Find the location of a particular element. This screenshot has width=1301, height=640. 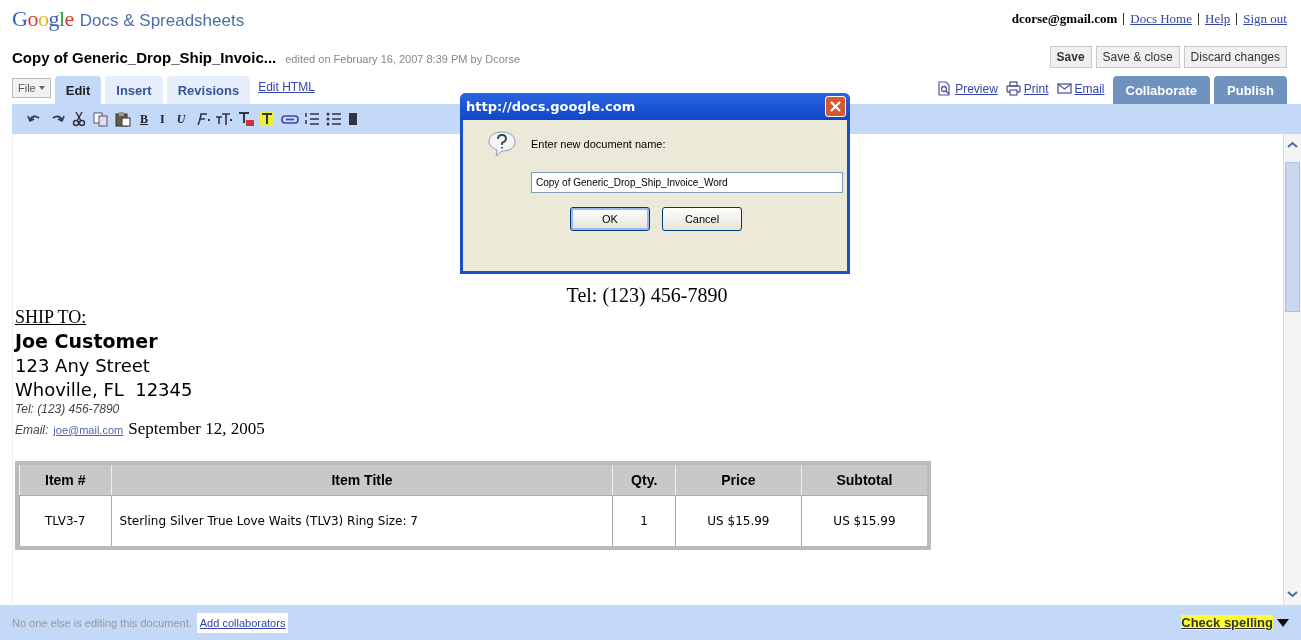

column-header: Subtotal is located at coordinates (863, 480).